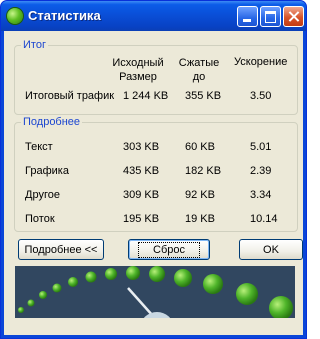 This screenshot has height=339, width=320. I want to click on detail-speedup: 10.14, so click(264, 219).